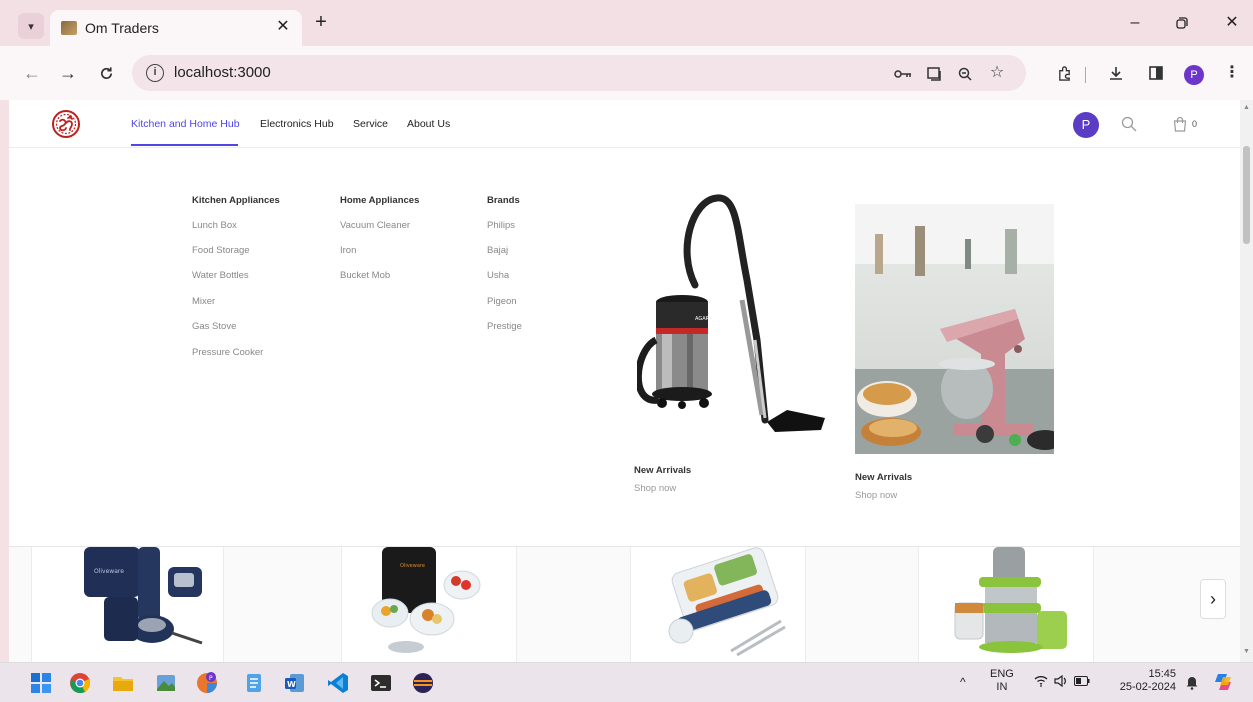 The width and height of the screenshot is (1253, 702). I want to click on lunch-box-product-image: Oliveware, so click(143, 596).